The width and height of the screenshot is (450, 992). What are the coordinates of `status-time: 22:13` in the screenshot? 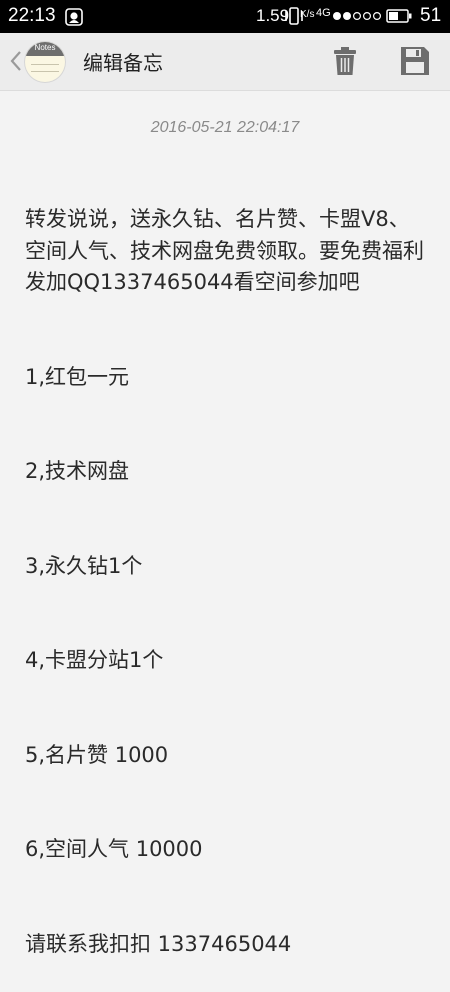 It's located at (32, 15).